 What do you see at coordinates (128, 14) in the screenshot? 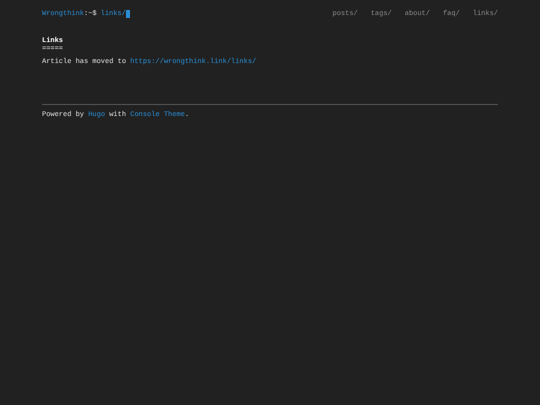
I see `cursor-block` at bounding box center [128, 14].